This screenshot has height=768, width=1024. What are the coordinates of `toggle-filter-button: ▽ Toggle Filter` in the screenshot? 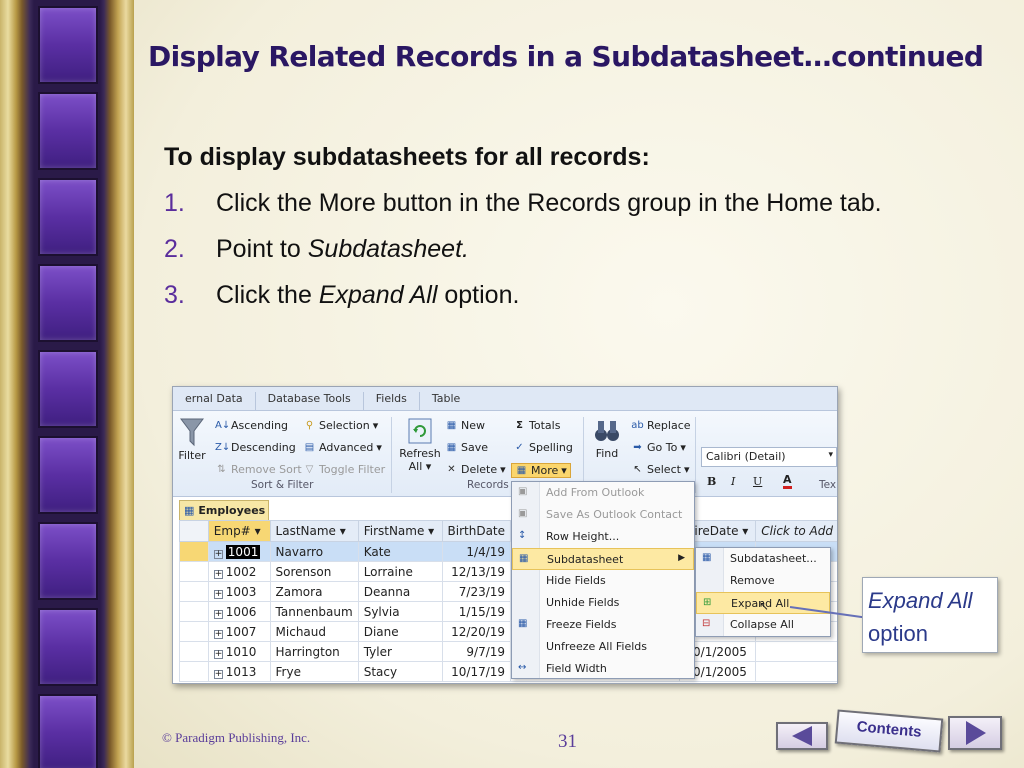 It's located at (344, 469).